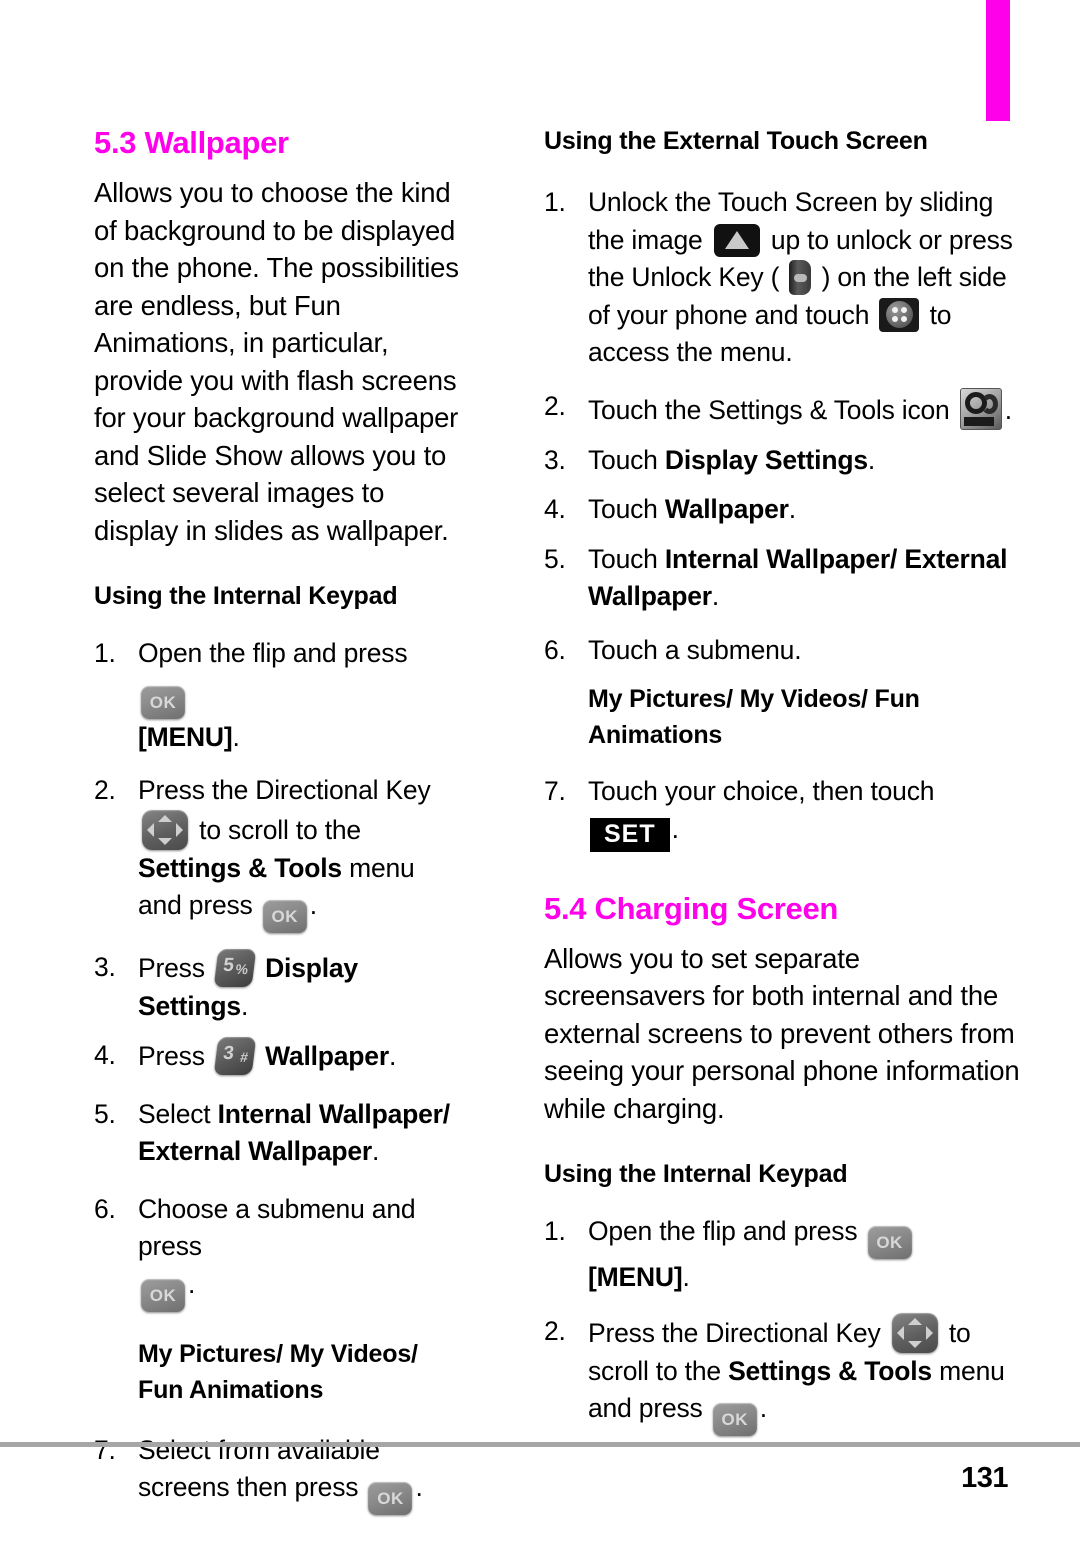 The image size is (1080, 1552). I want to click on key-digit: 3, so click(228, 1053).